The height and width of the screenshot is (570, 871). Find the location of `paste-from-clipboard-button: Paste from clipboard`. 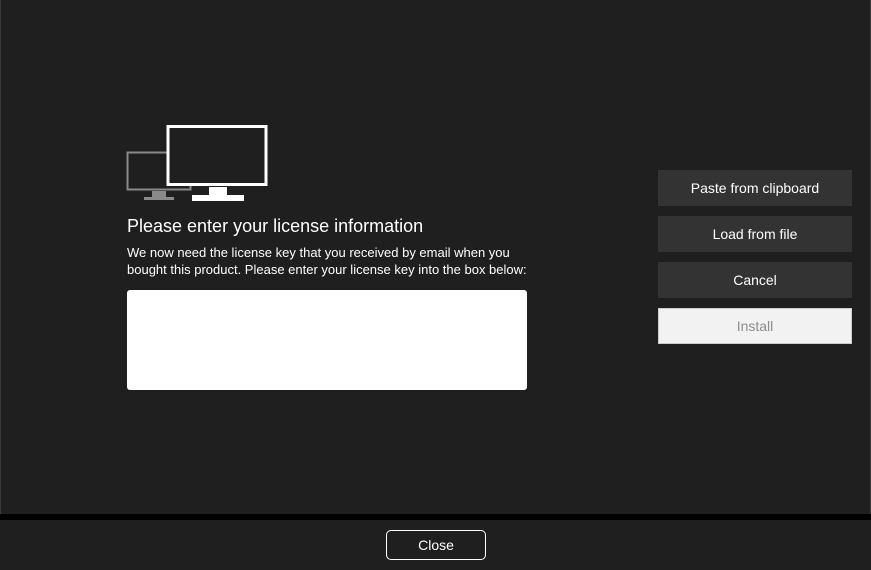

paste-from-clipboard-button: Paste from clipboard is located at coordinates (755, 188).